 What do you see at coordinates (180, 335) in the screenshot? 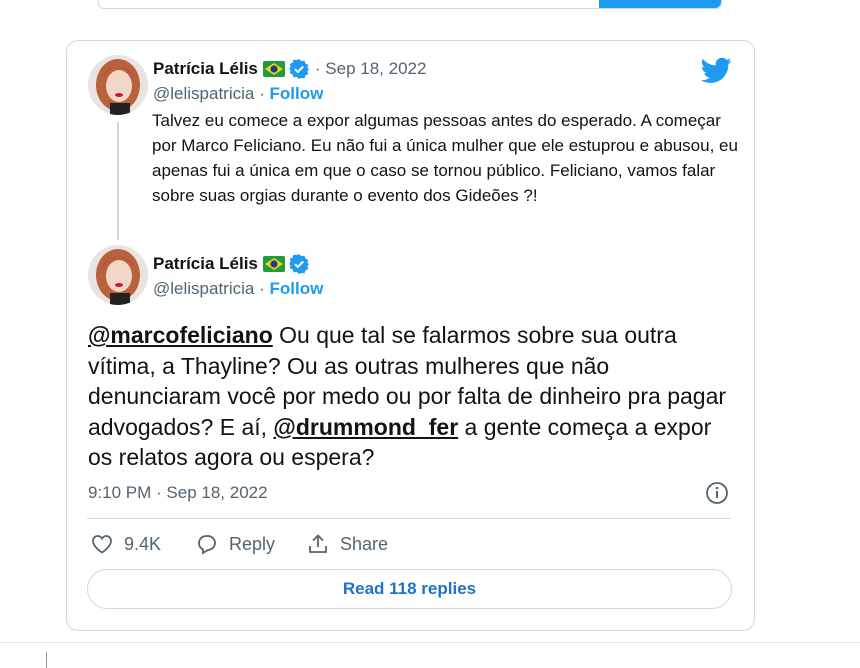
I see `mention-link: @marcofeliciano` at bounding box center [180, 335].